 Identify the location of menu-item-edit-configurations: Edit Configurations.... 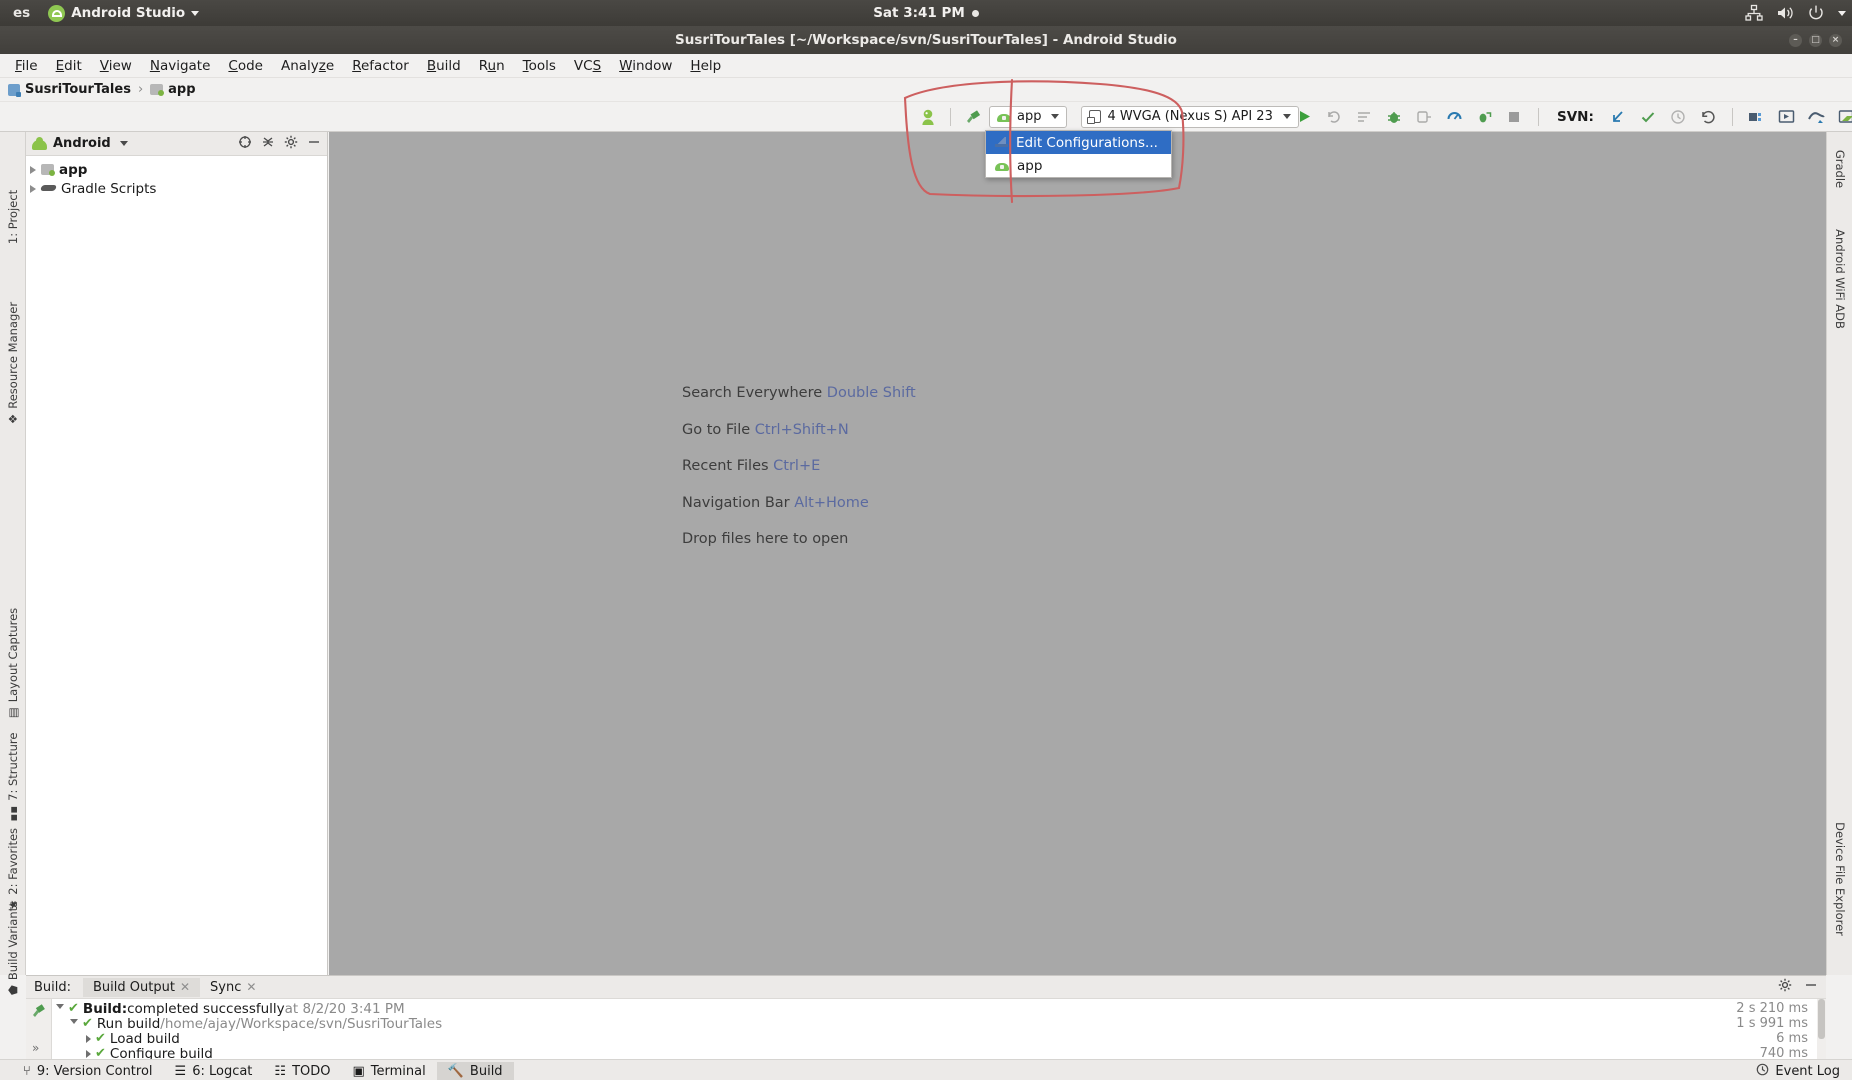
(1078, 142).